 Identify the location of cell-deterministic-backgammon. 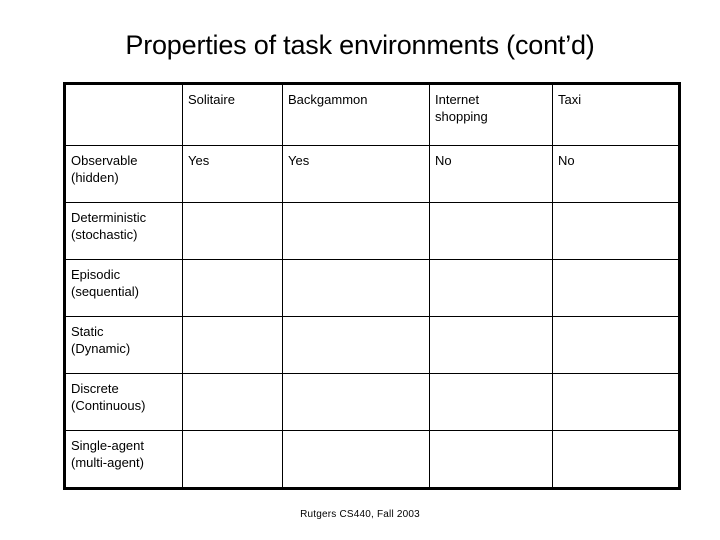
(356, 231).